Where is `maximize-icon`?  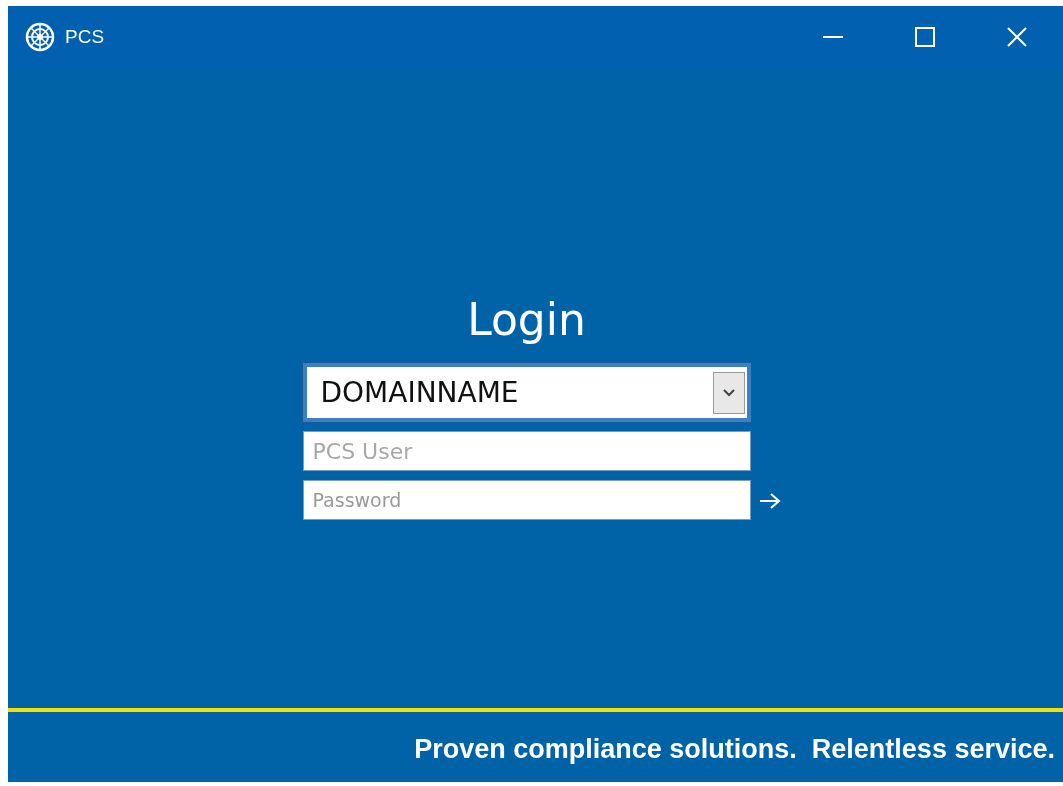 maximize-icon is located at coordinates (925, 37).